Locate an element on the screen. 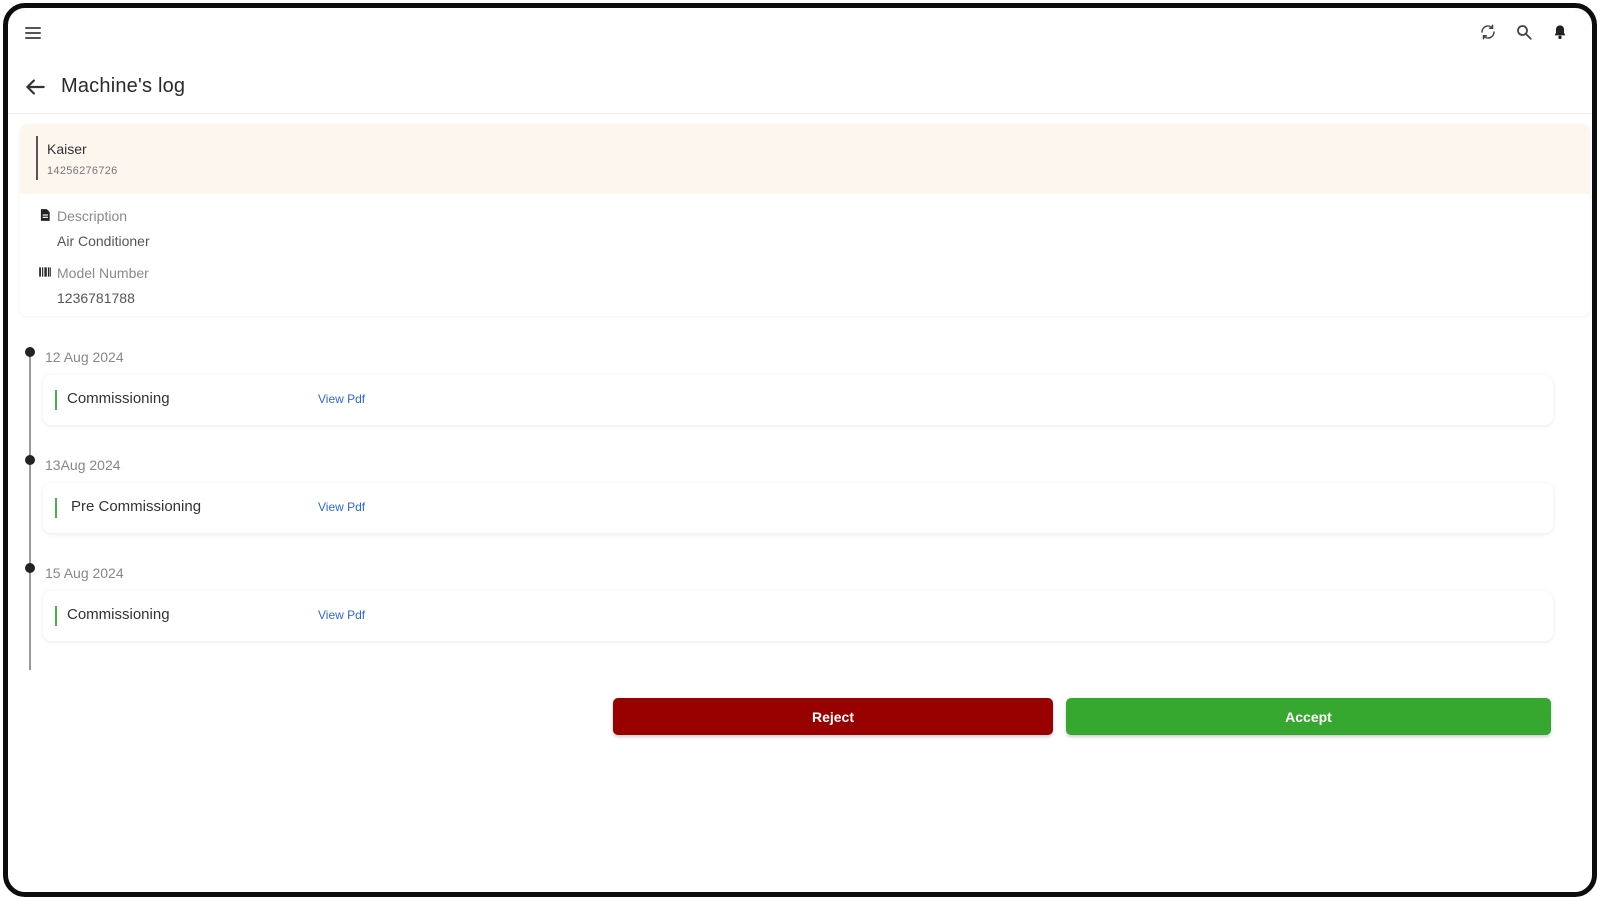  top-actions is located at coordinates (1524, 32).